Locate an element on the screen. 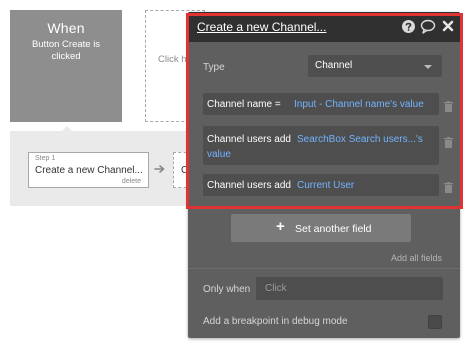  only-when-label: Only when is located at coordinates (227, 289).